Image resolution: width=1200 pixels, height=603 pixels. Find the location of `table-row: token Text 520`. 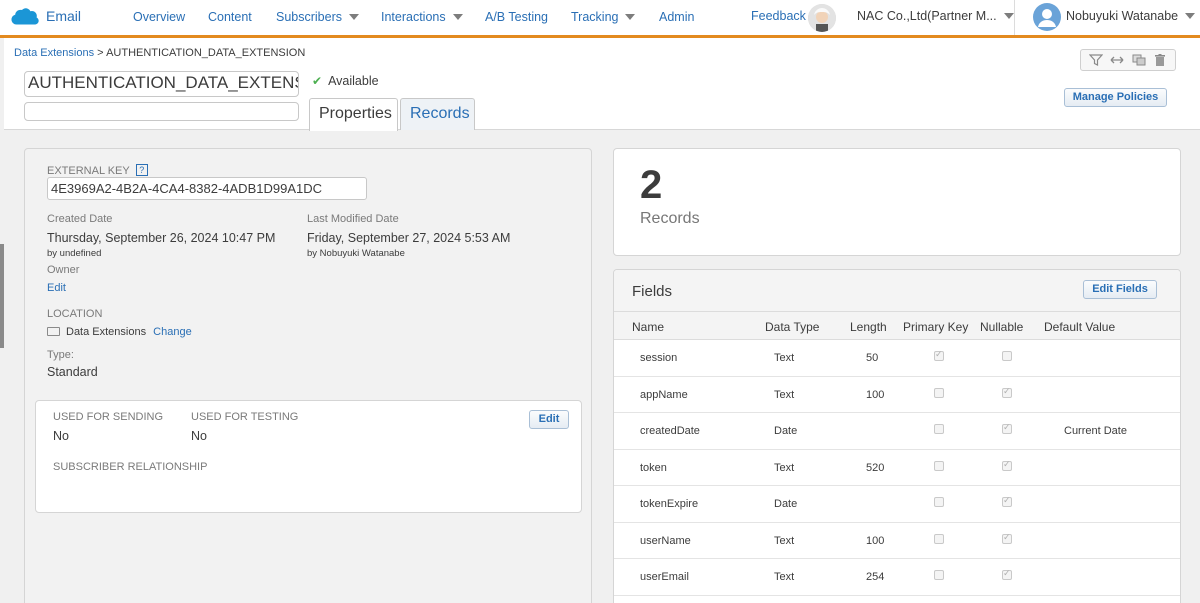

table-row: token Text 520 is located at coordinates (897, 468).